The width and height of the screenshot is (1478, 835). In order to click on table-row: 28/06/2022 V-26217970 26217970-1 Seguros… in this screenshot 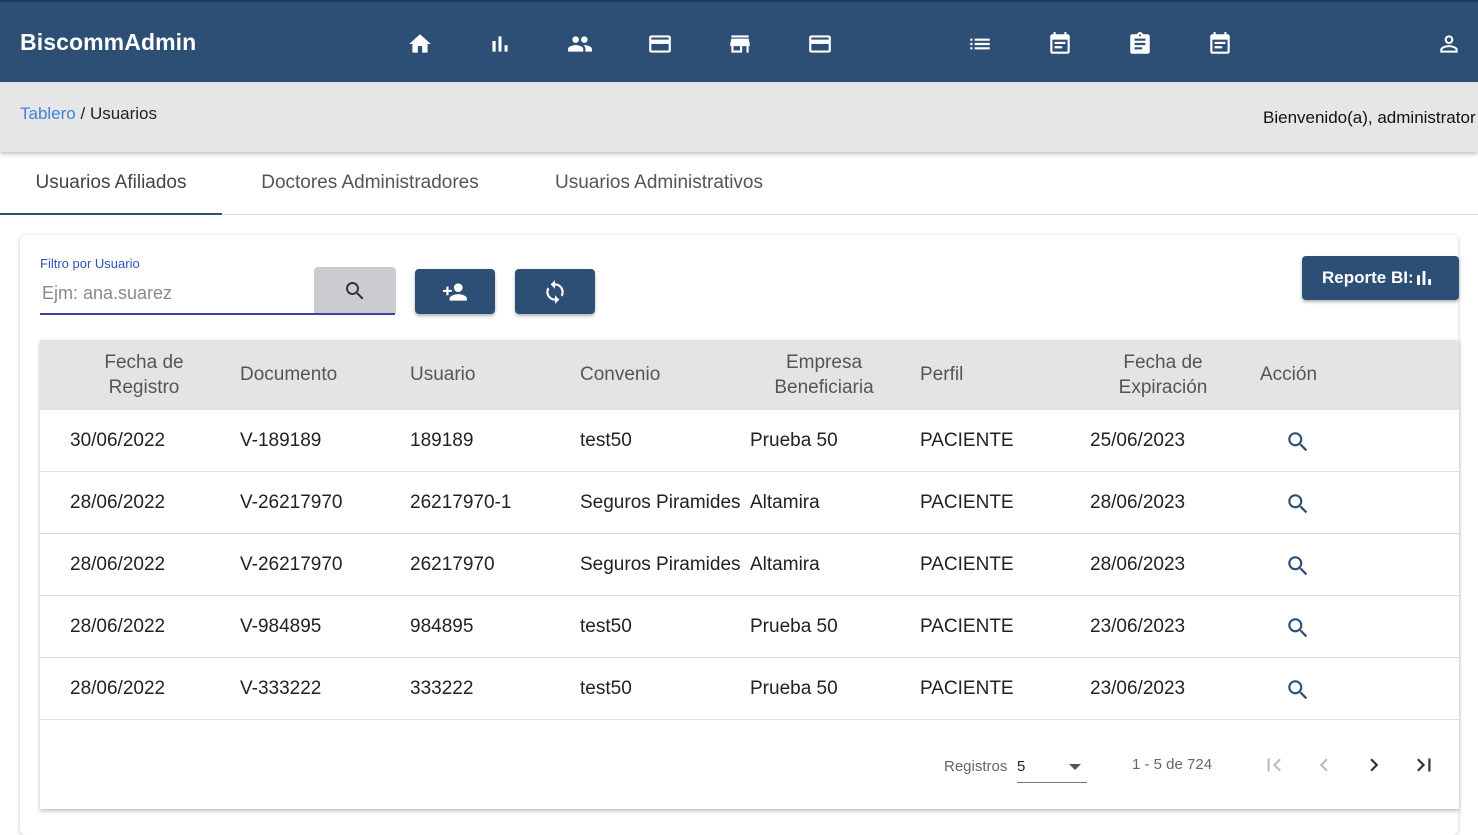, I will do `click(749, 503)`.